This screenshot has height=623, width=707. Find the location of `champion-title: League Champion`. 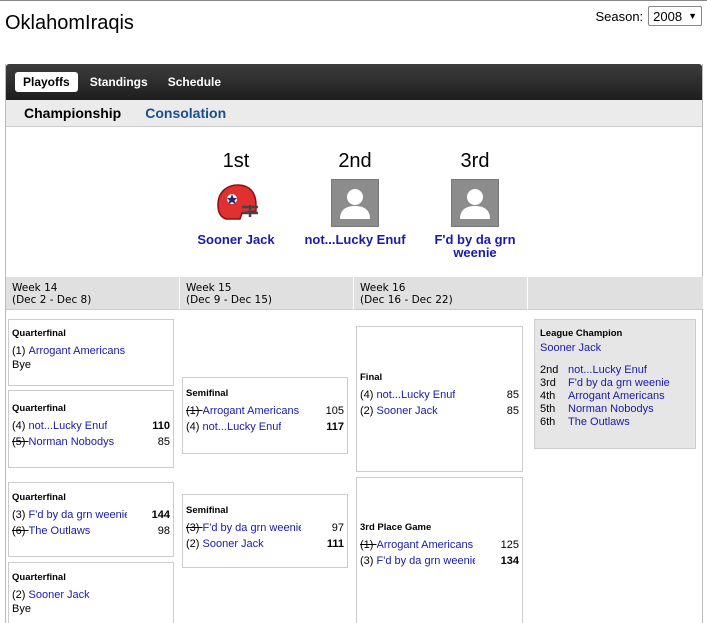

champion-title: League Champion is located at coordinates (581, 333).